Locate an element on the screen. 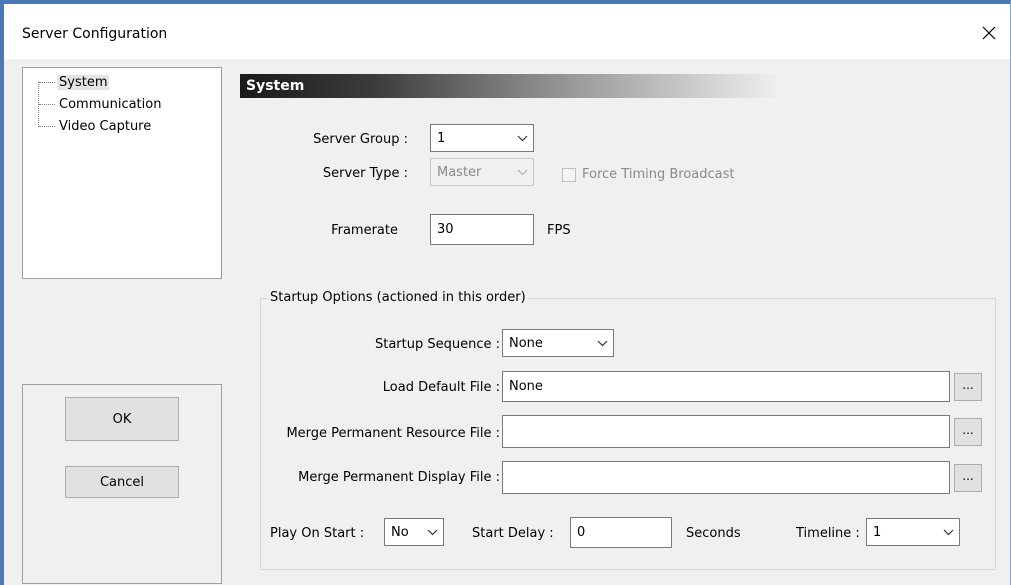 The width and height of the screenshot is (1011, 585). play-on-start-label: Play On Start : is located at coordinates (317, 533).